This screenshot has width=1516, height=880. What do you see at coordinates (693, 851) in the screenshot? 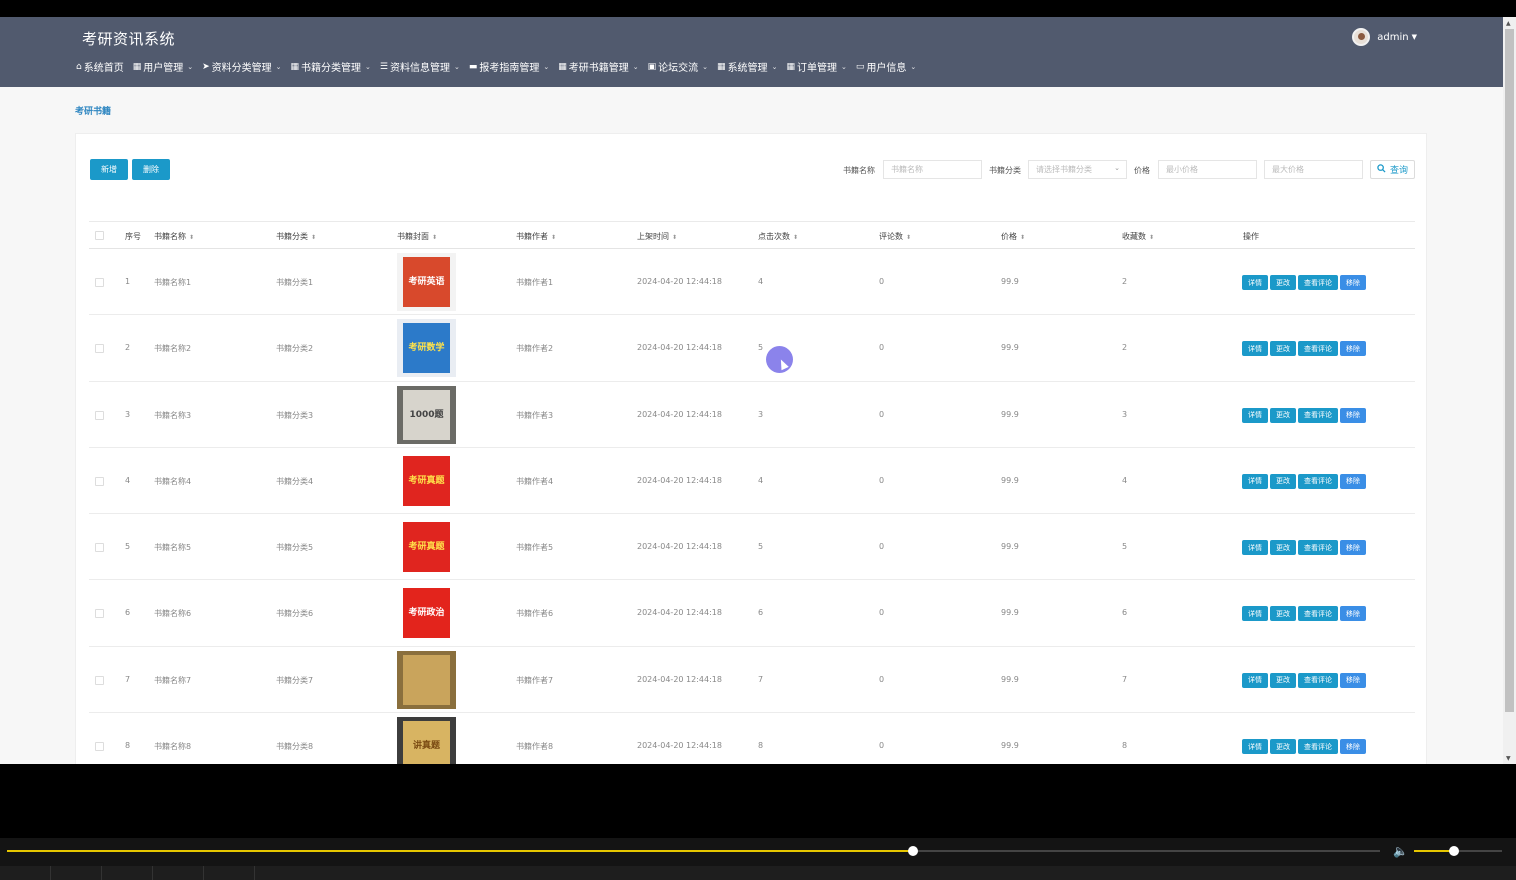
I see `progress-bar` at bounding box center [693, 851].